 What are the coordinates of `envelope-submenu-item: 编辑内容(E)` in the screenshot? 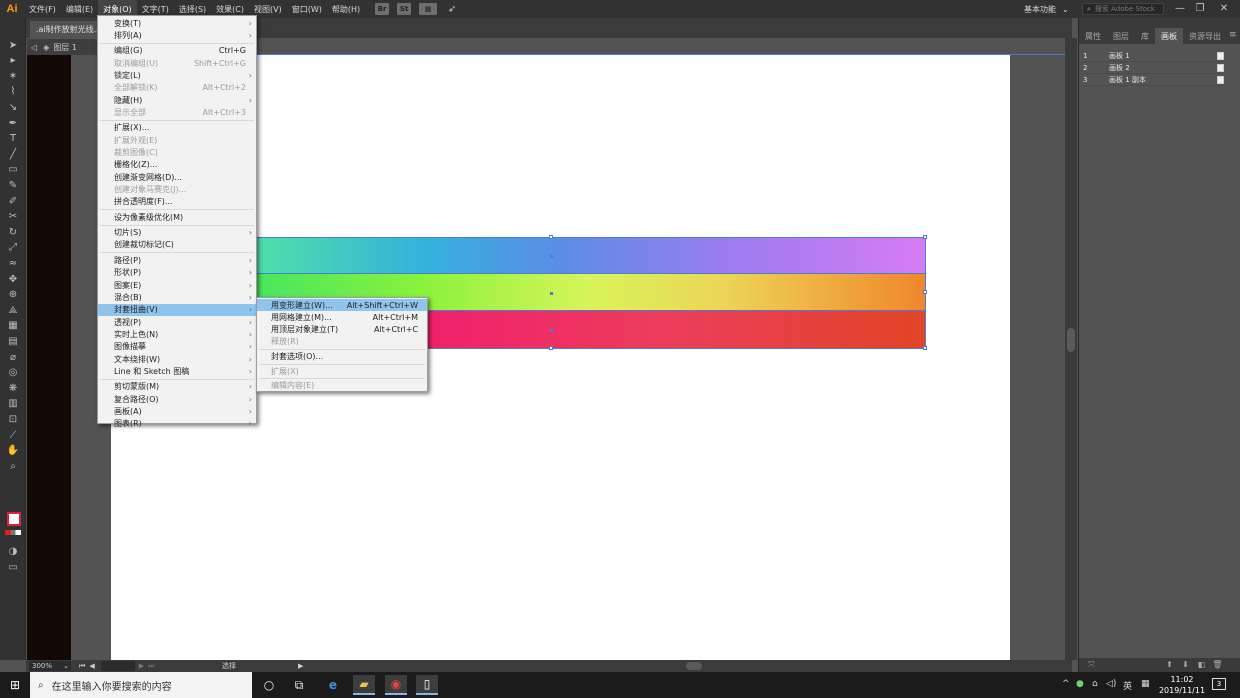 It's located at (342, 386).